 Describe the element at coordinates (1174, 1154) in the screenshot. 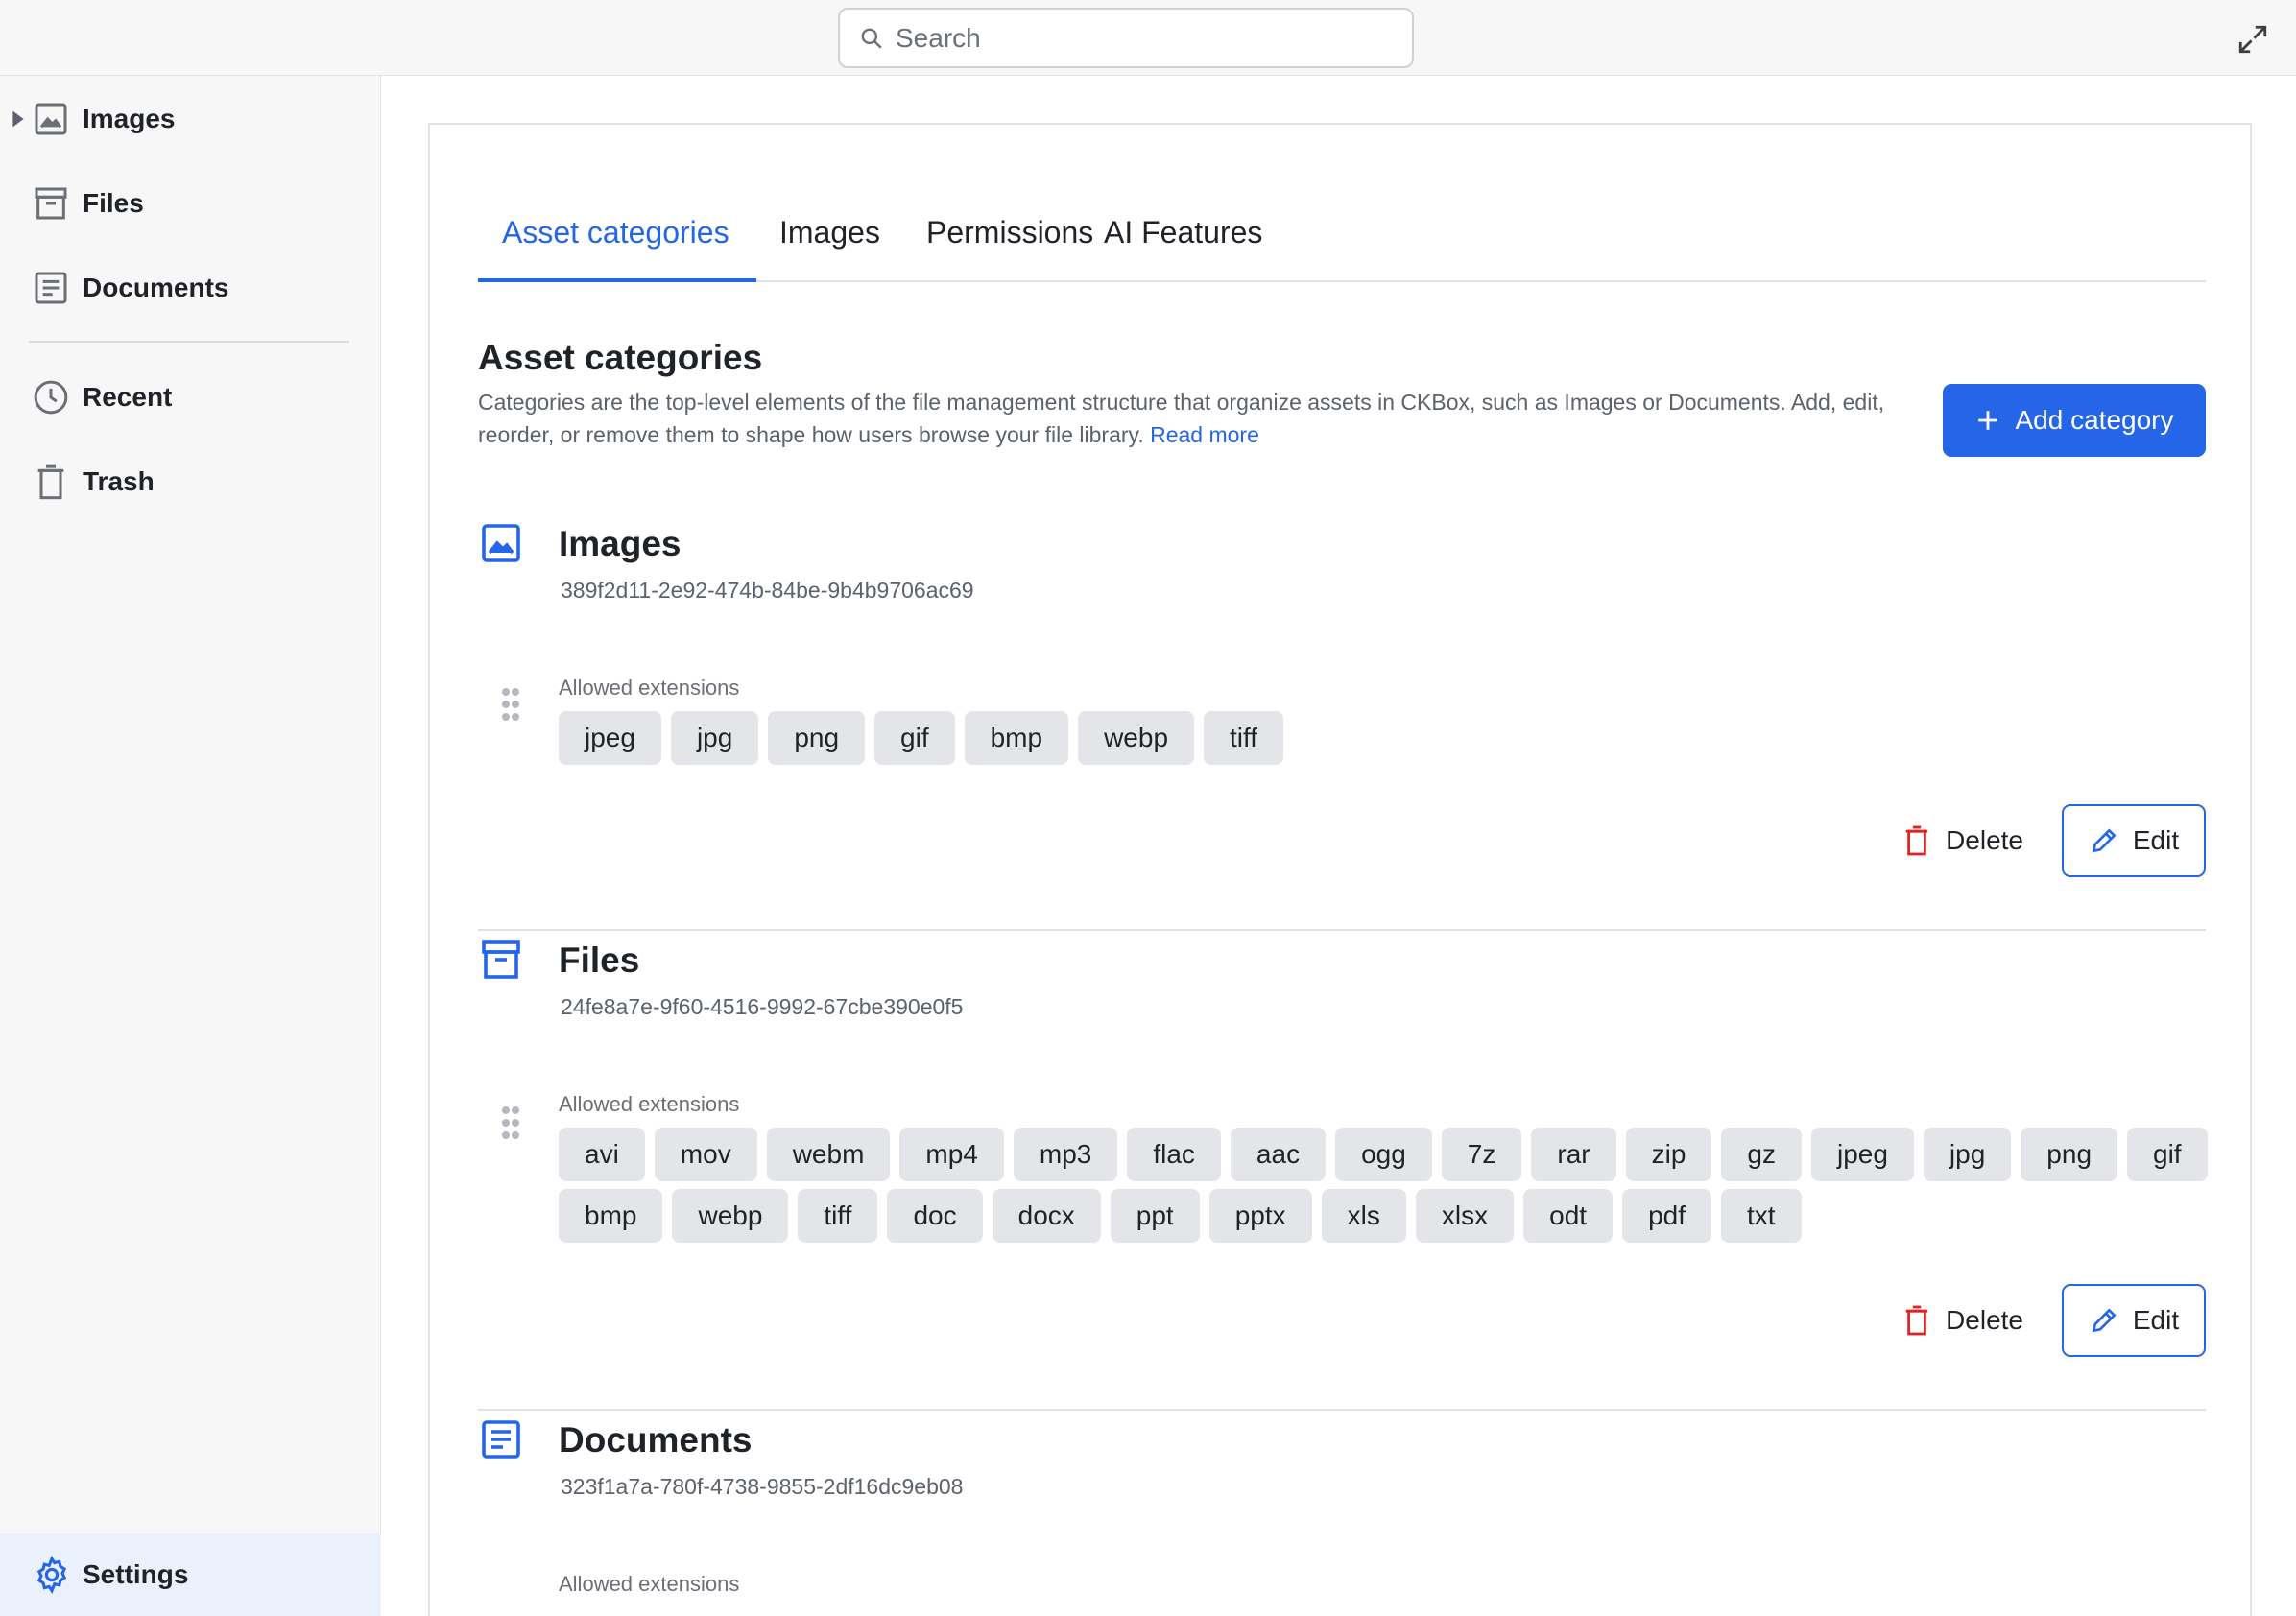

I see `extension-chip: flac` at that location.